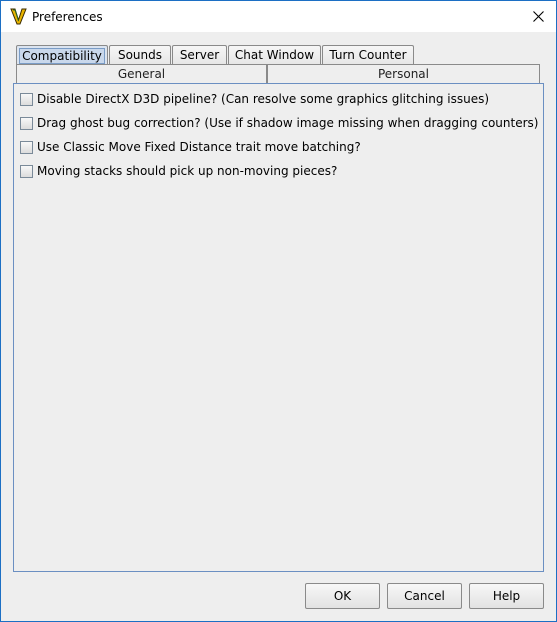  I want to click on moving-stacks-checkbox, so click(26, 171).